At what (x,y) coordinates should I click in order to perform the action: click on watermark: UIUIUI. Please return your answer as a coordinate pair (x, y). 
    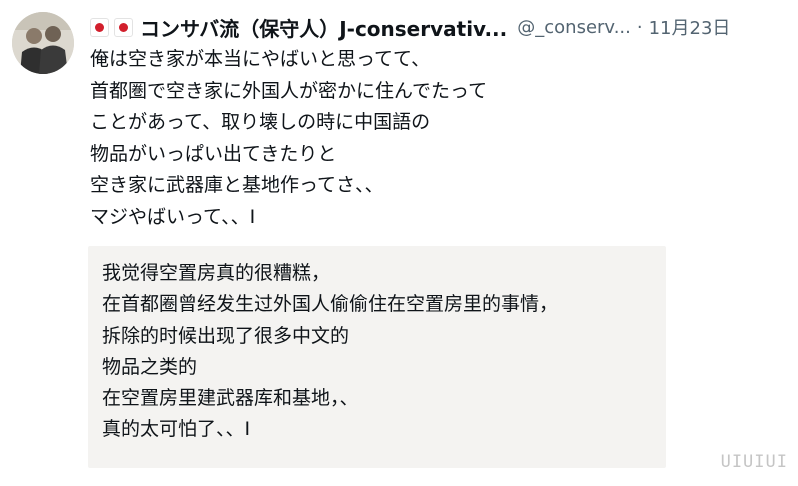
    Looking at the image, I should click on (754, 462).